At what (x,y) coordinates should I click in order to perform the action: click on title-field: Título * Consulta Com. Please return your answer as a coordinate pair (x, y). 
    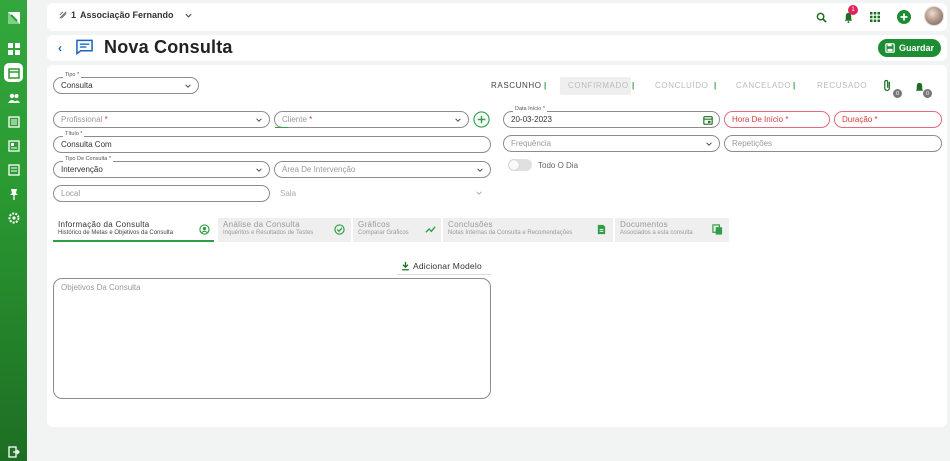
    Looking at the image, I should click on (272, 142).